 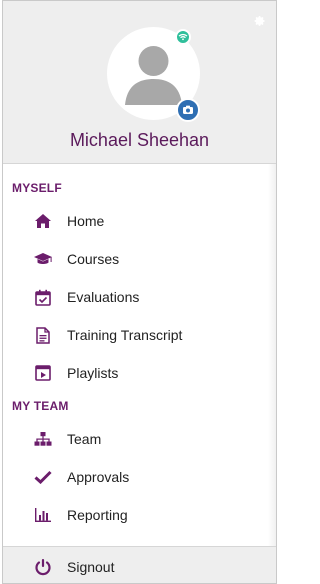 I want to click on bar-chart-icon, so click(x=43, y=515).